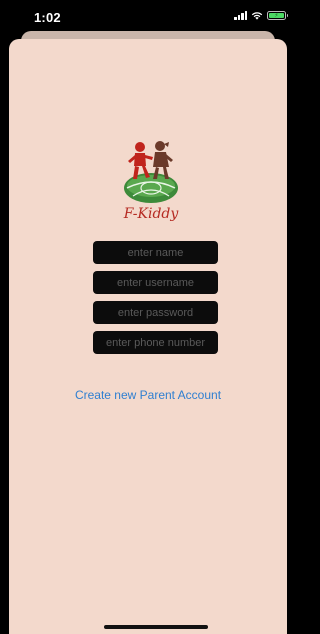  Describe the element at coordinates (257, 16) in the screenshot. I see `wifi-icon` at that location.